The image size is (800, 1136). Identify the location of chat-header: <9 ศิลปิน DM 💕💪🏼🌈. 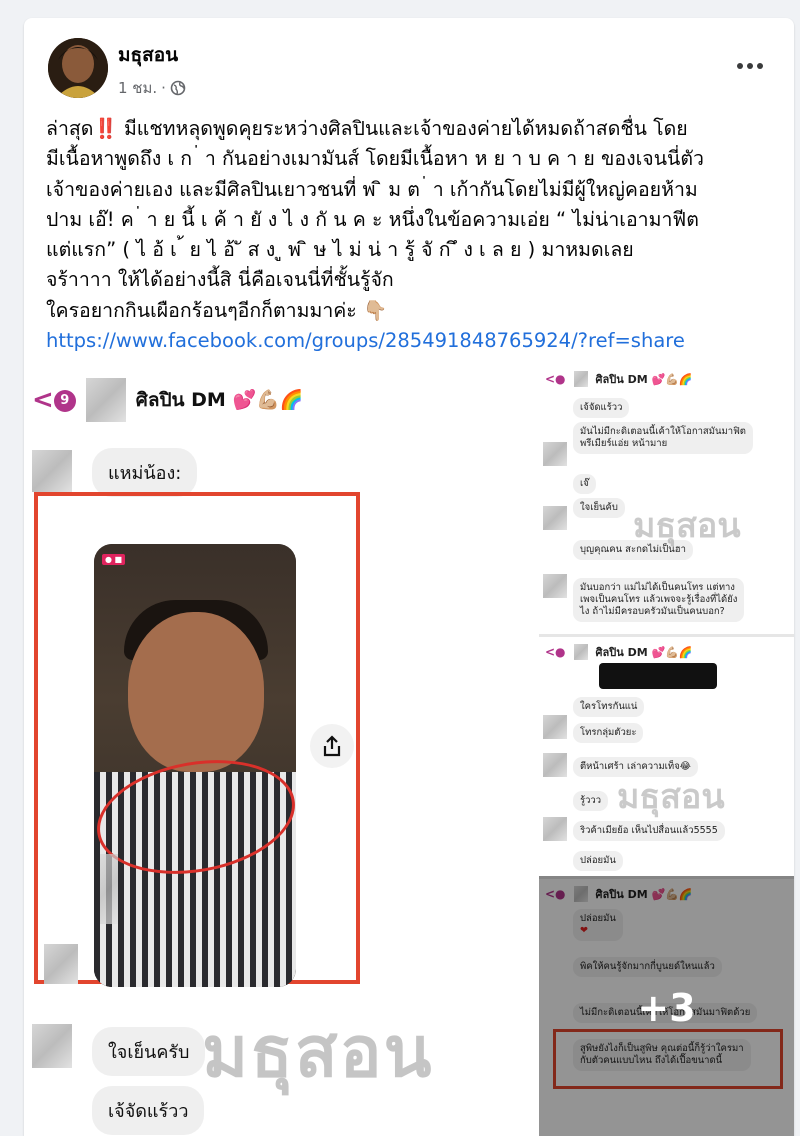
(167, 400).